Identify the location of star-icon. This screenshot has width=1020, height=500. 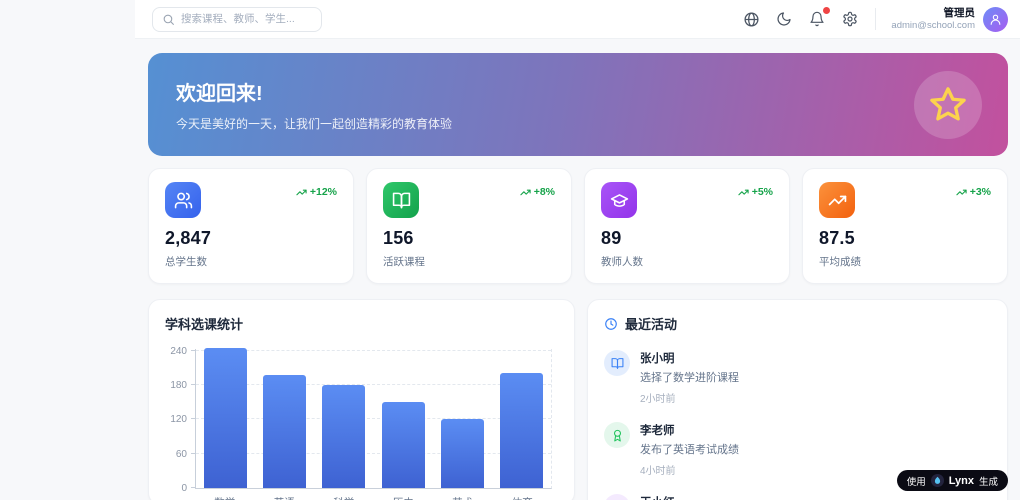
(948, 105).